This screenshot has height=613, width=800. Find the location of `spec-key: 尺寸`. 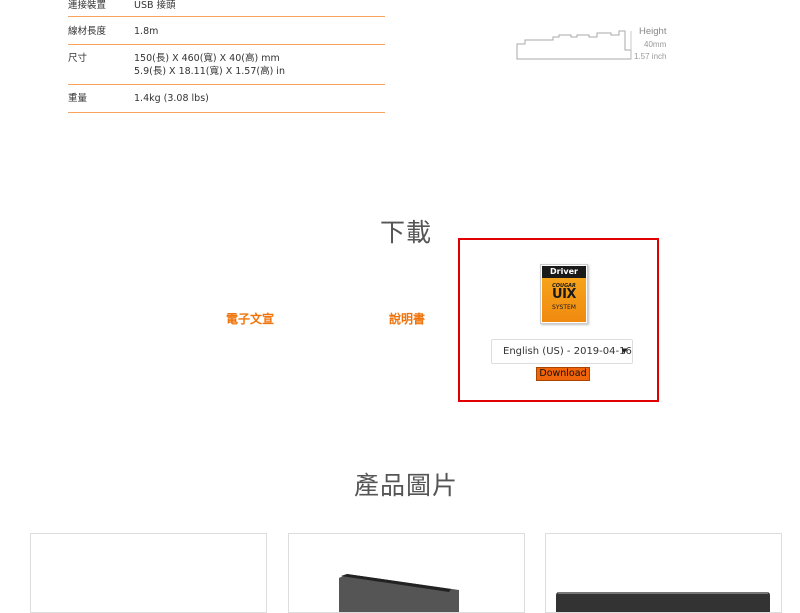

spec-key: 尺寸 is located at coordinates (78, 58).